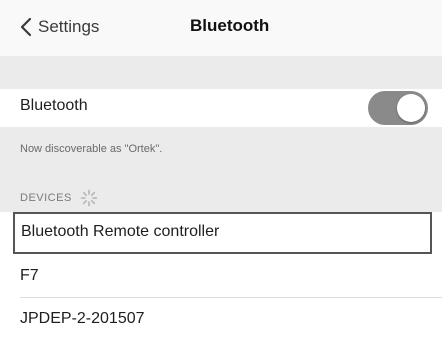  I want to click on devices-section-header: DEVICES, so click(59, 198).